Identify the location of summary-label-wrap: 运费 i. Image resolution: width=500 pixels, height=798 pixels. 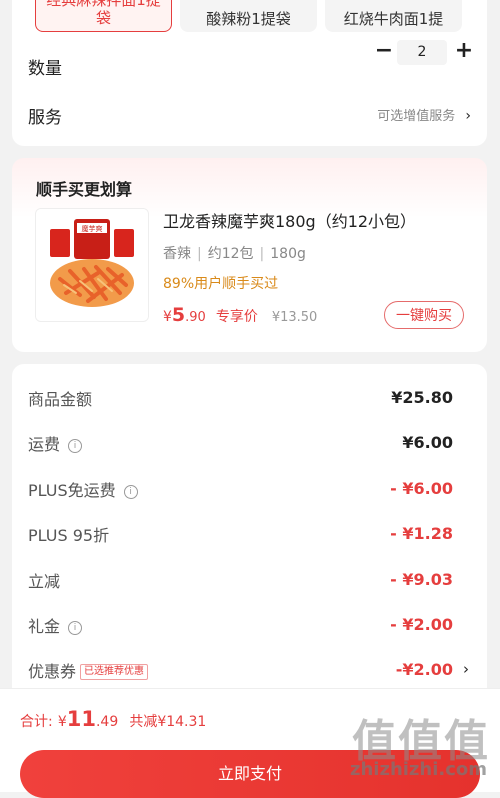
(55, 443).